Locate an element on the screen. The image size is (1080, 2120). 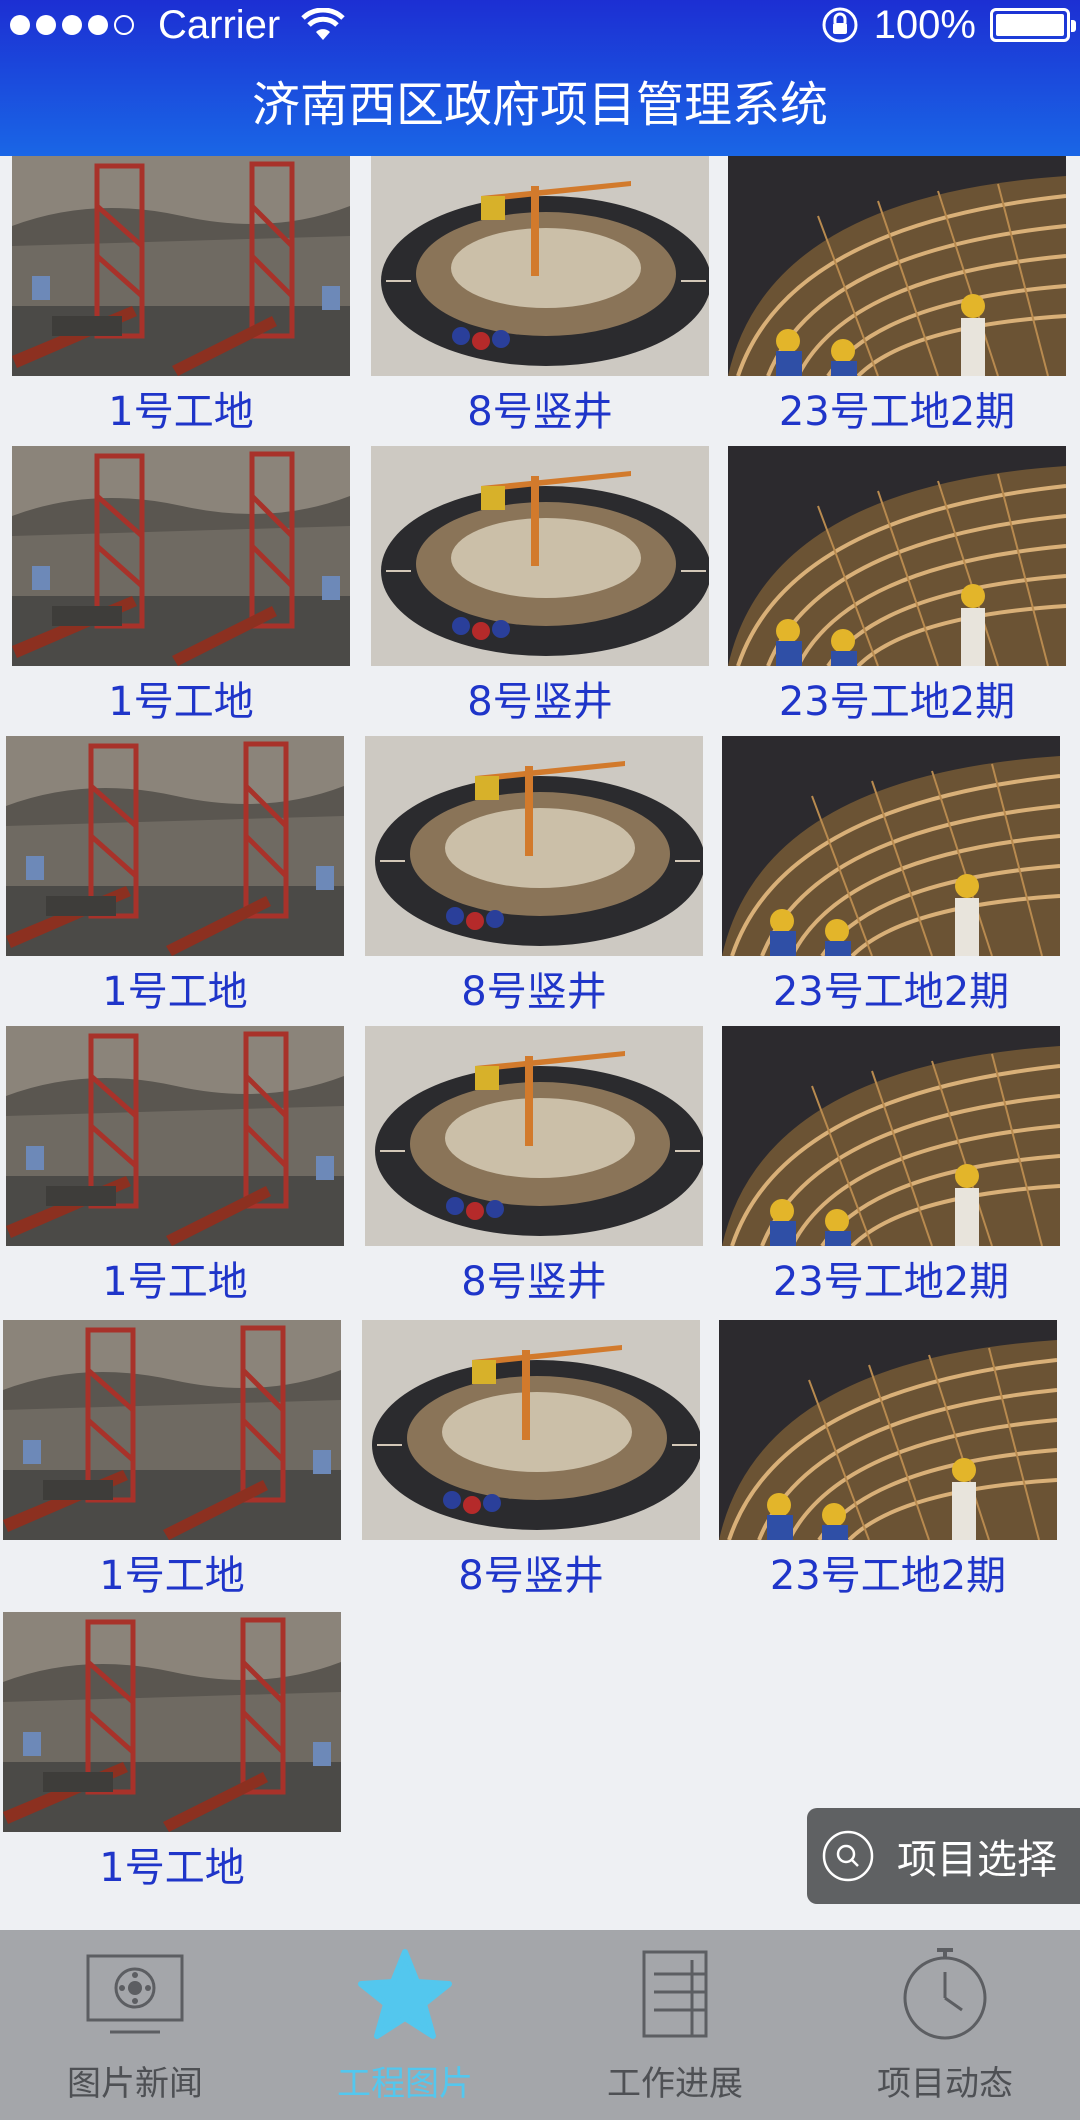
tab-work-progress: 工作进展 is located at coordinates (675, 2025).